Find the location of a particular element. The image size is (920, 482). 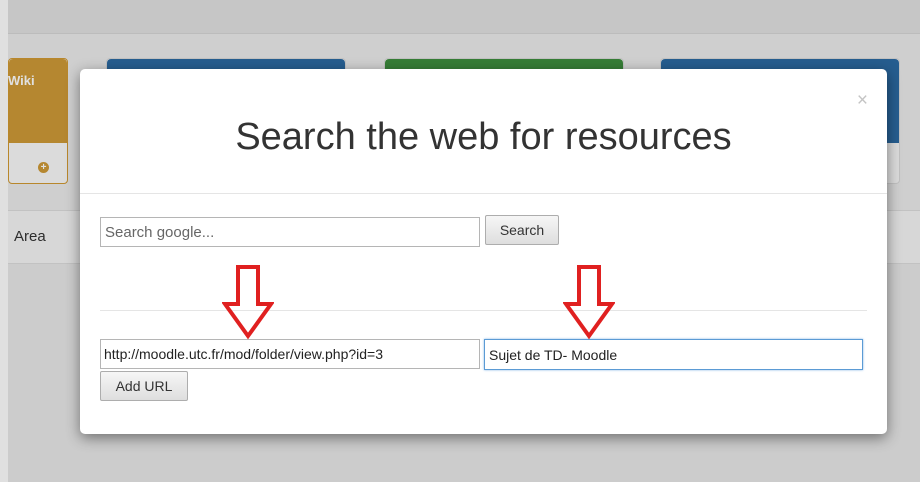

search-button: Search is located at coordinates (522, 230).